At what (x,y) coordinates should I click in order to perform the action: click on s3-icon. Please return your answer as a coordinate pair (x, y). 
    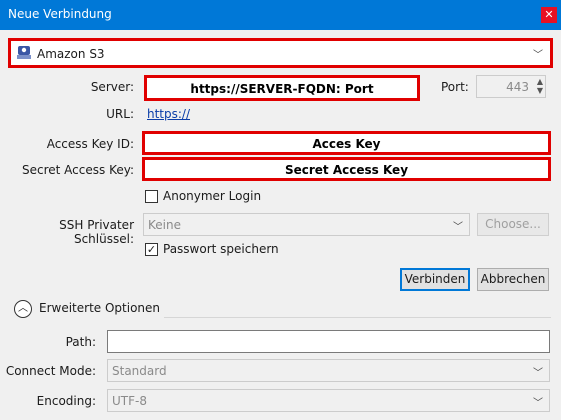
    Looking at the image, I should click on (24, 52).